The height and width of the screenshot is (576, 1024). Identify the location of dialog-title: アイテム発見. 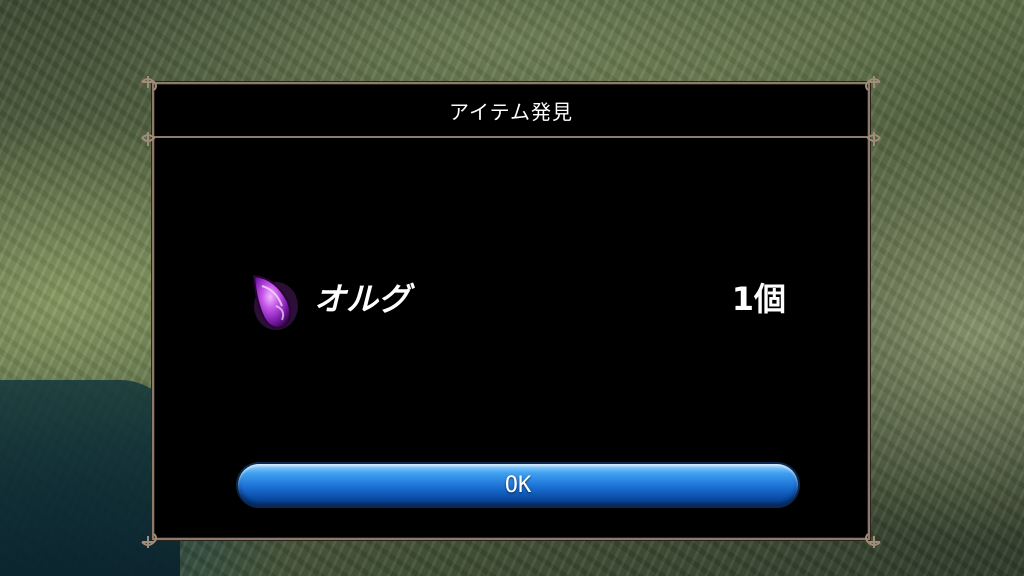
(511, 111).